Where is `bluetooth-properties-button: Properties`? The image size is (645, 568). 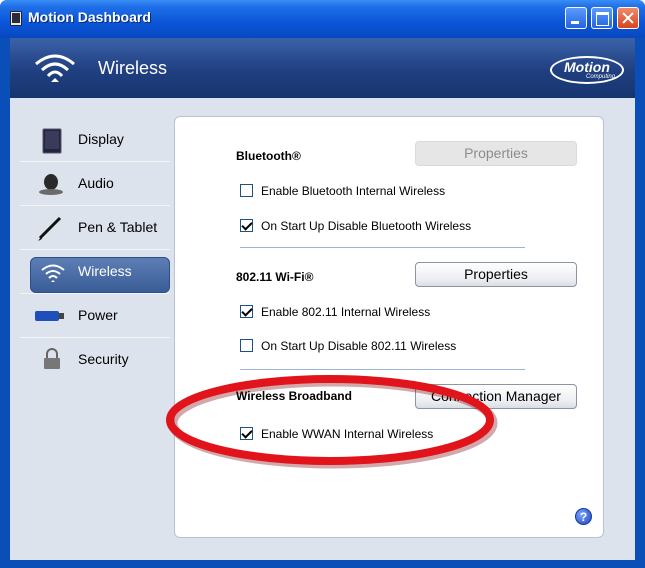 bluetooth-properties-button: Properties is located at coordinates (496, 153).